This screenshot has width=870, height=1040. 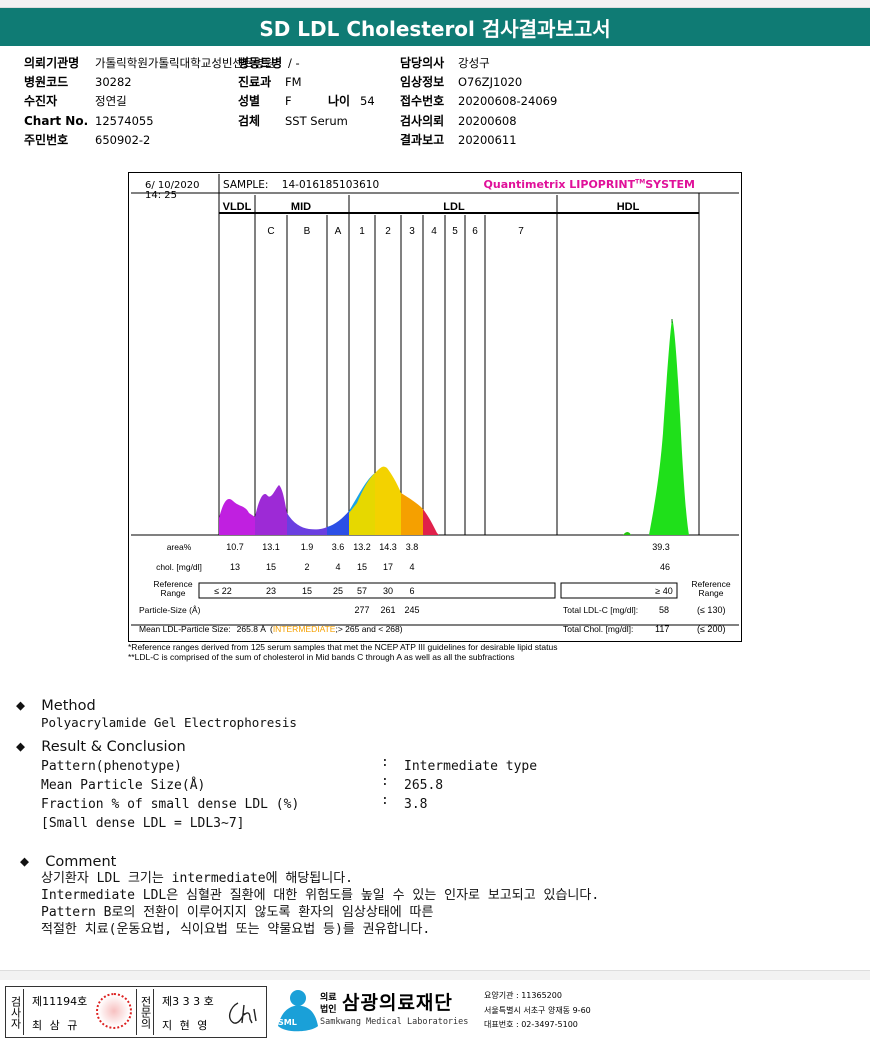 What do you see at coordinates (316, 825) in the screenshot?
I see `result-note-row: [Small dense LDL = LDL3~7]` at bounding box center [316, 825].